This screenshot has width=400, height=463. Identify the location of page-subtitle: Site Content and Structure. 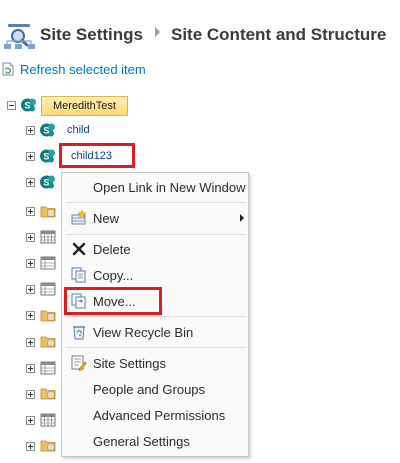
(279, 34).